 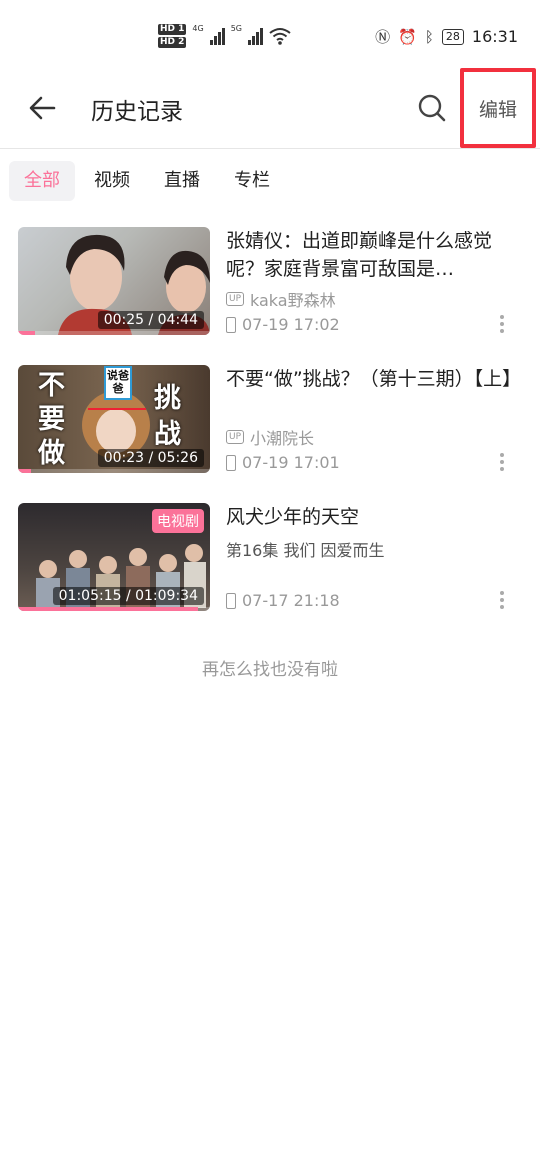 I want to click on episode-label: 第16集 我们 因爱而生, so click(x=305, y=550).